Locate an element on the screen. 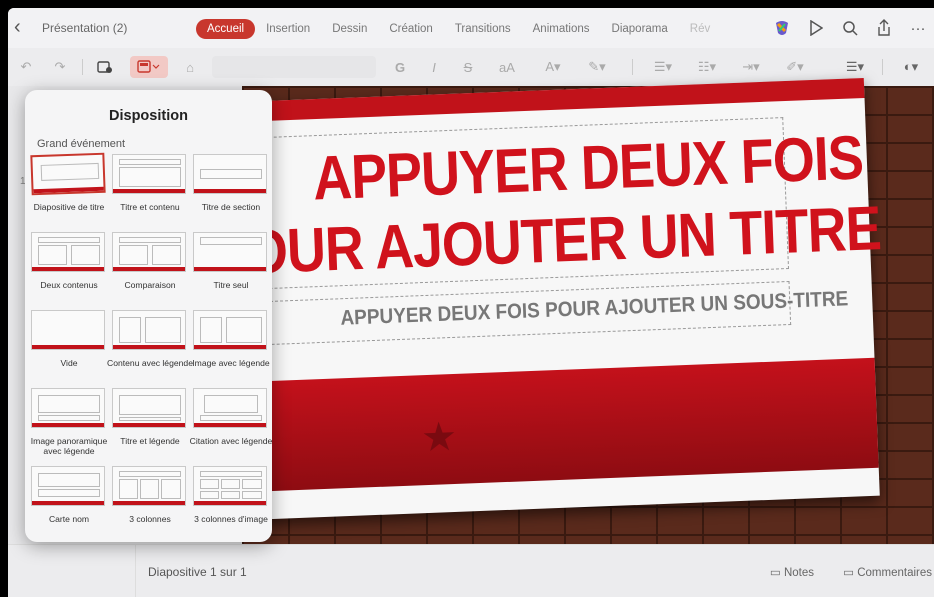  comments-button: ▭ Commentaires is located at coordinates (887, 572).